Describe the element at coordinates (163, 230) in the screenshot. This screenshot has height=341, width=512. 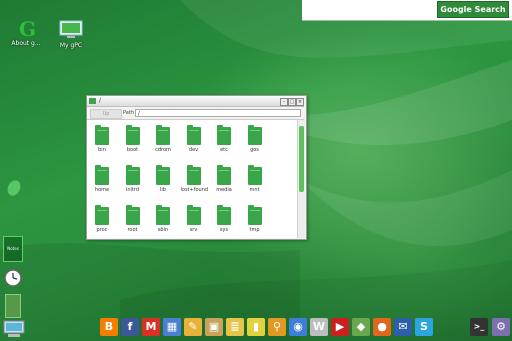
I see `folder-label: sbin` at that location.